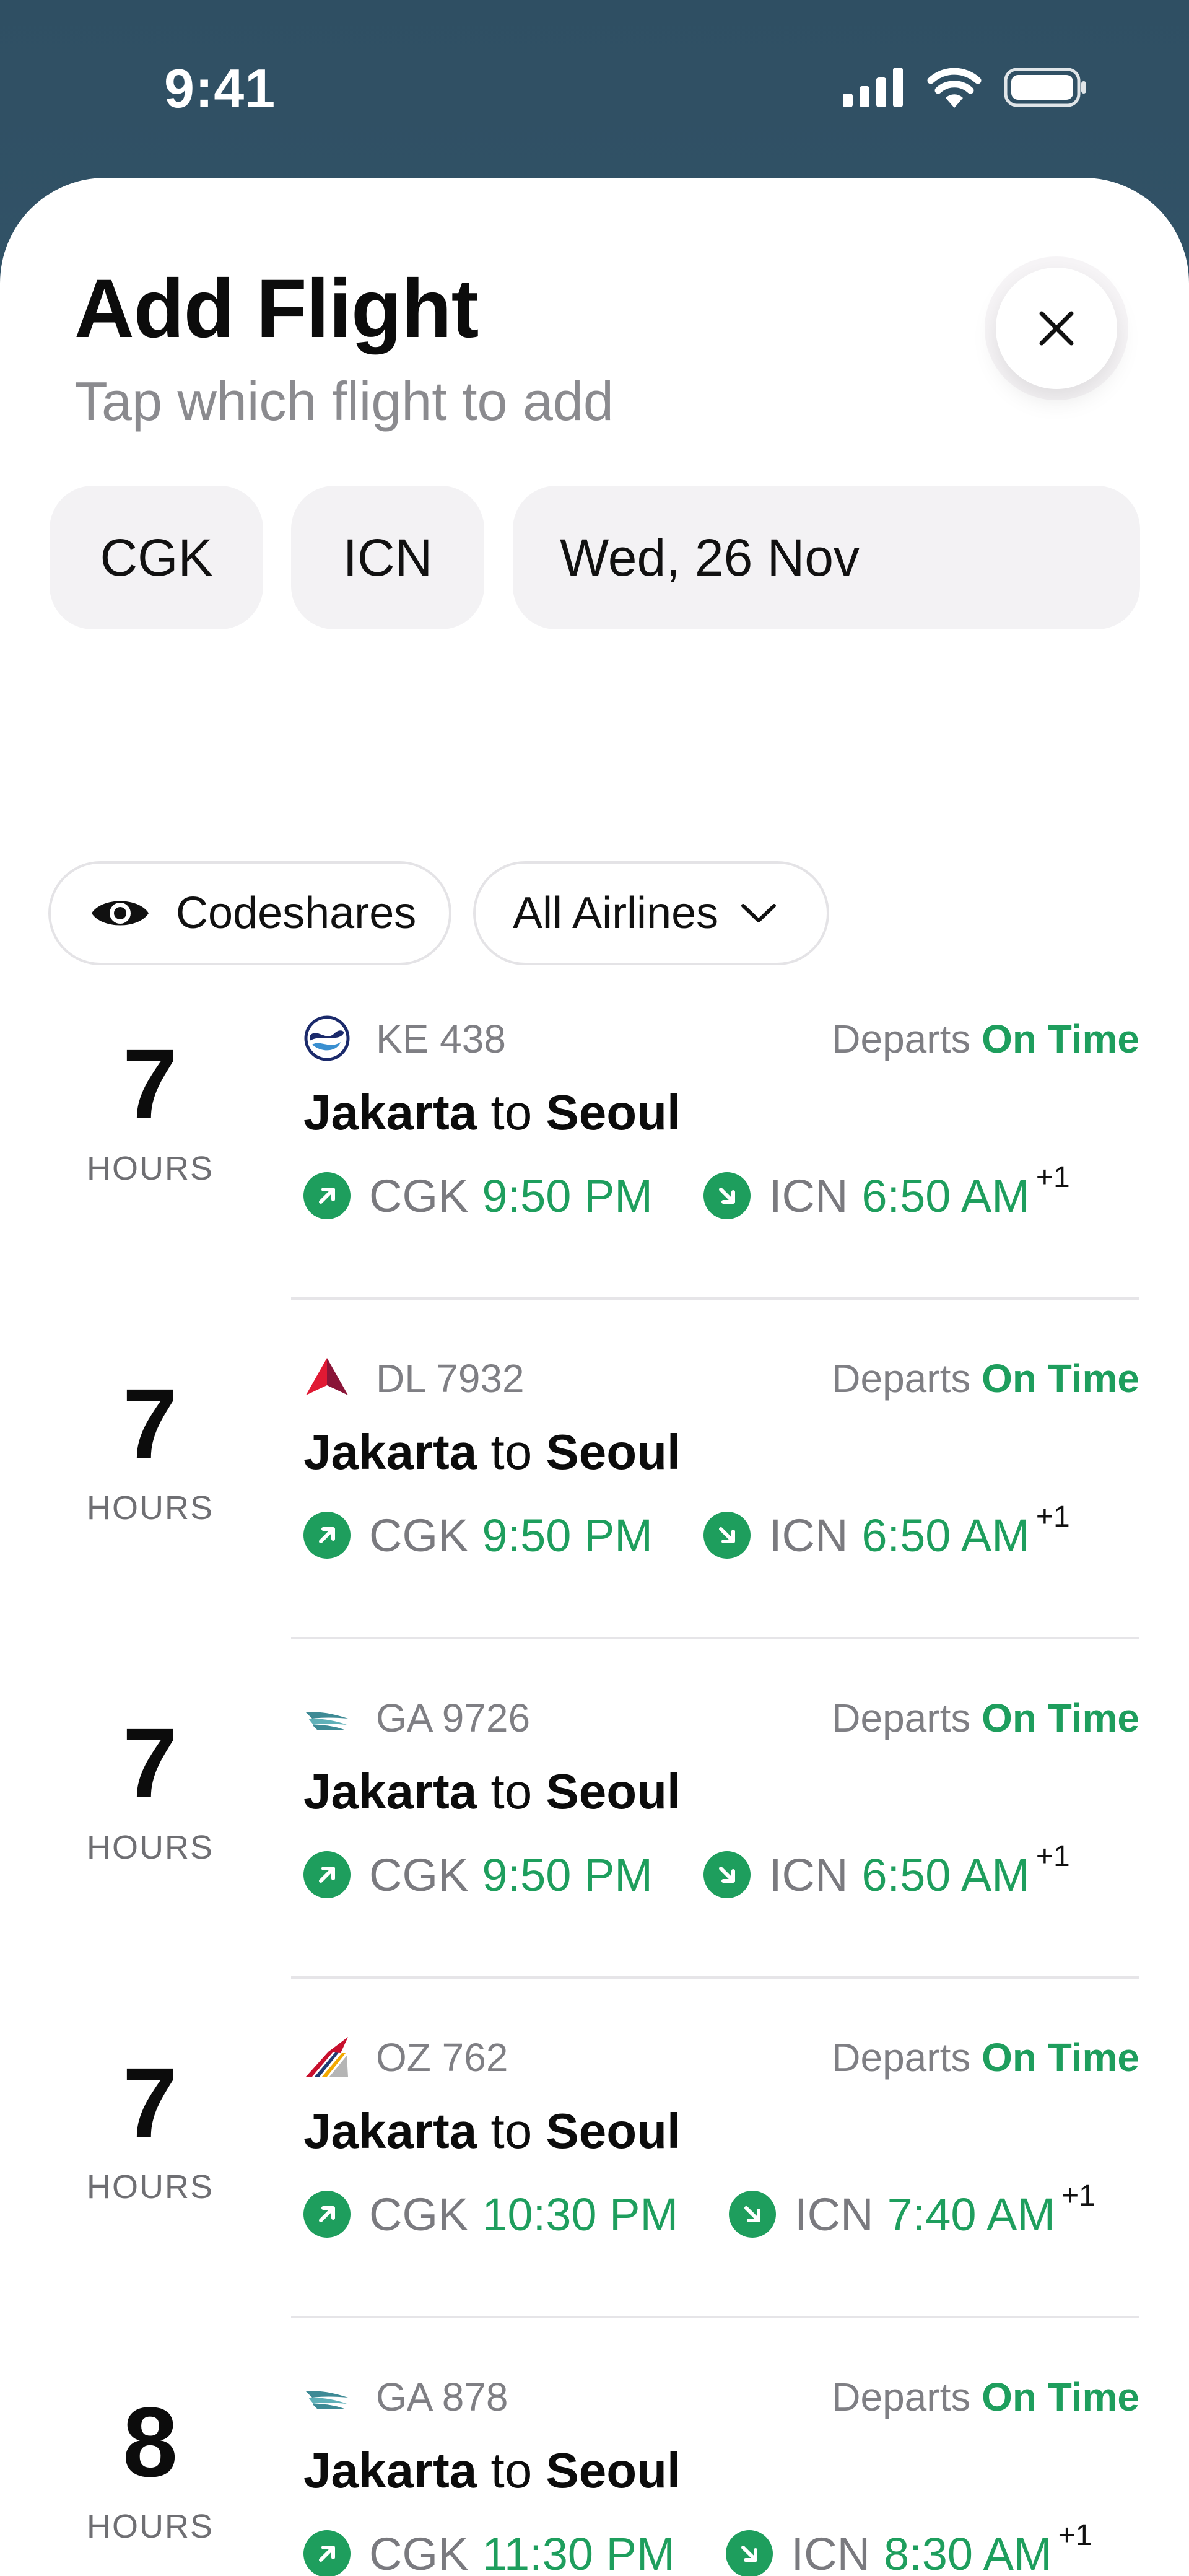 The width and height of the screenshot is (1189, 2576). What do you see at coordinates (156, 557) in the screenshot?
I see `origin-chip: CGK` at bounding box center [156, 557].